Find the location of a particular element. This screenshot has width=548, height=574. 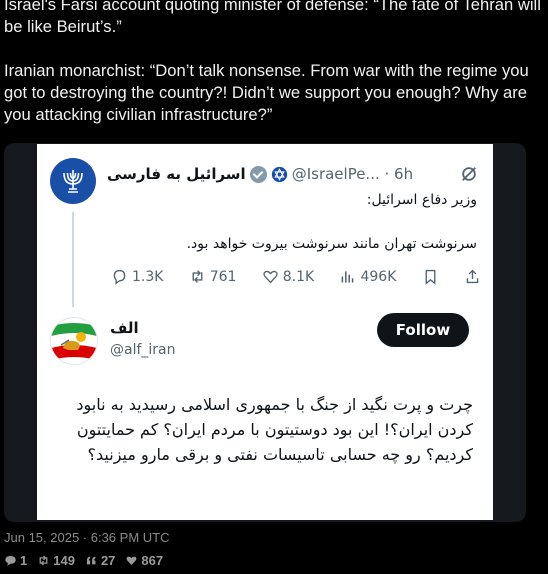

views-action: 496K is located at coordinates (367, 276).